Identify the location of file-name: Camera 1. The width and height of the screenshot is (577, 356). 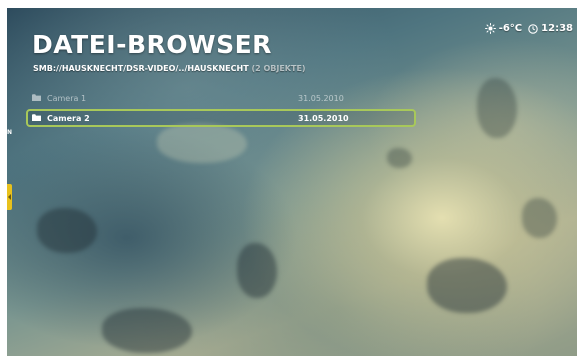
(67, 98).